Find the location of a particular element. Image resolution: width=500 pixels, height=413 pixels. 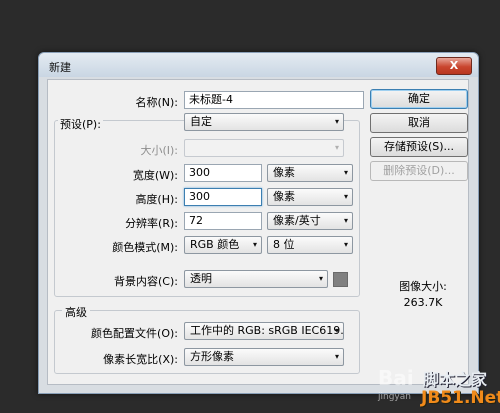

height-field: 300 is located at coordinates (223, 197).